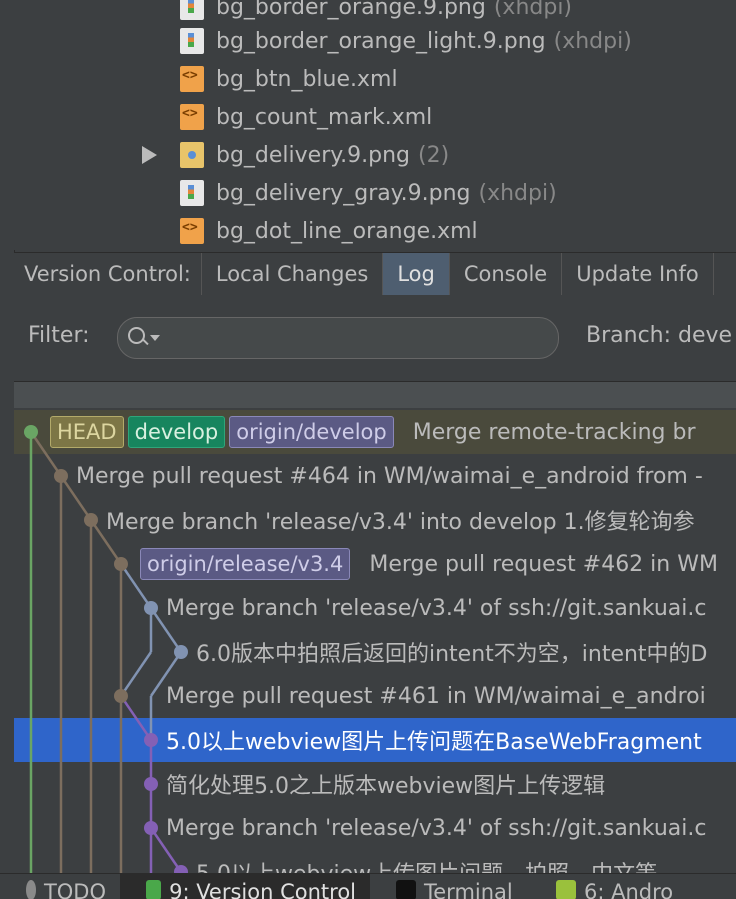 The width and height of the screenshot is (736, 899). I want to click on tree-file-row: bg_border_orange_light.9.png (xhdpi), so click(406, 41).